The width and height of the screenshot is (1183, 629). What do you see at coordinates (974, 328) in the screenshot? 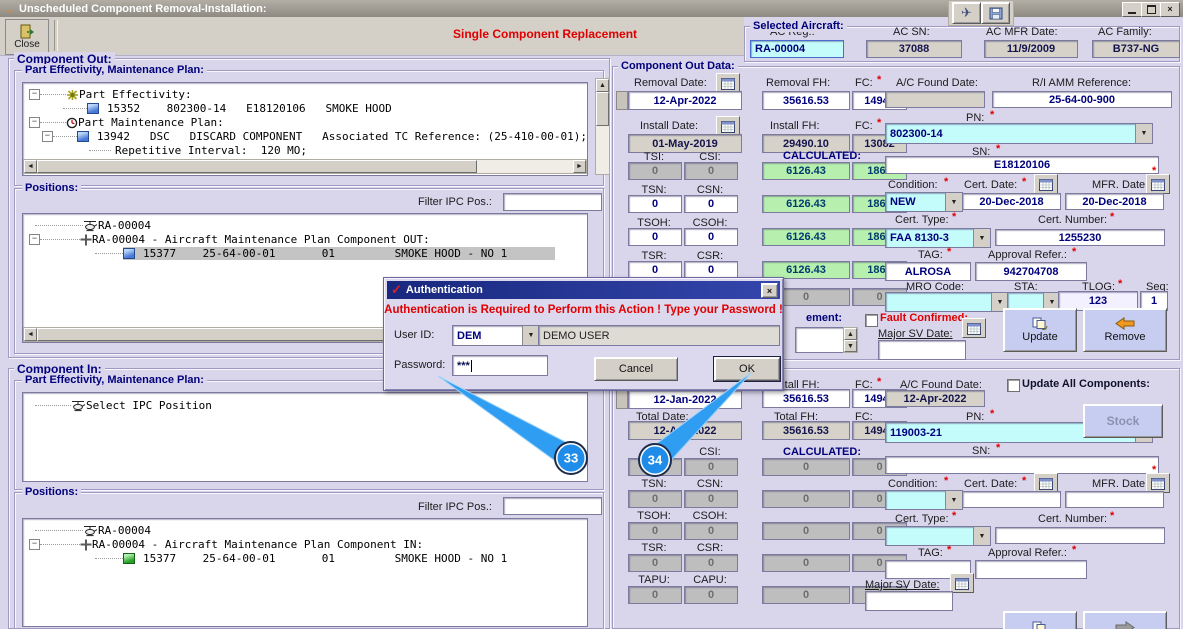
I see `out-major-sv-calendar-button` at bounding box center [974, 328].